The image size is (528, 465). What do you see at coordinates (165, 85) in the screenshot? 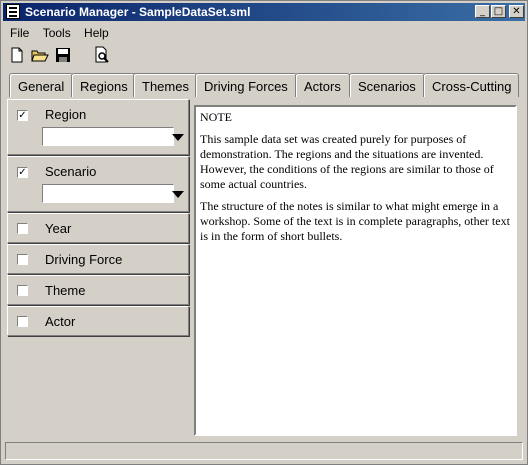
I see `tab-themes: Themes` at bounding box center [165, 85].